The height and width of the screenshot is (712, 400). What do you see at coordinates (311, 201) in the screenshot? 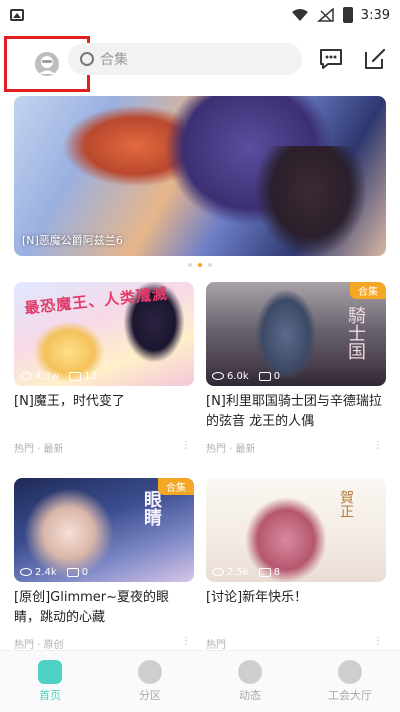
I see `banner-art` at bounding box center [311, 201].